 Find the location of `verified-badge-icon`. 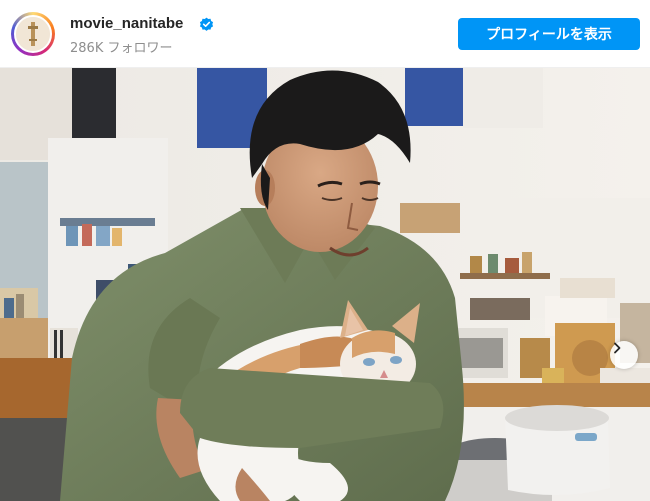

verified-badge-icon is located at coordinates (206, 24).